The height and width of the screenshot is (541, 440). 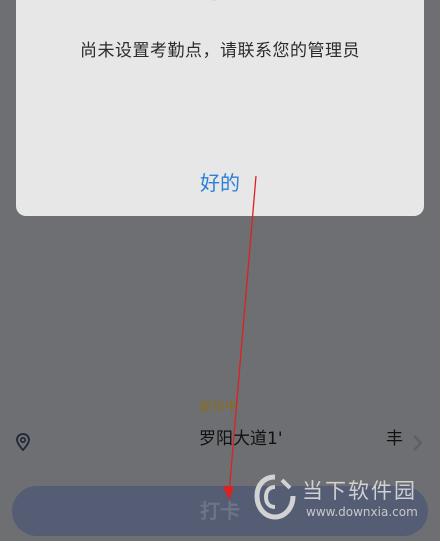 I want to click on watermark-title: 当下软件园, so click(x=359, y=491).